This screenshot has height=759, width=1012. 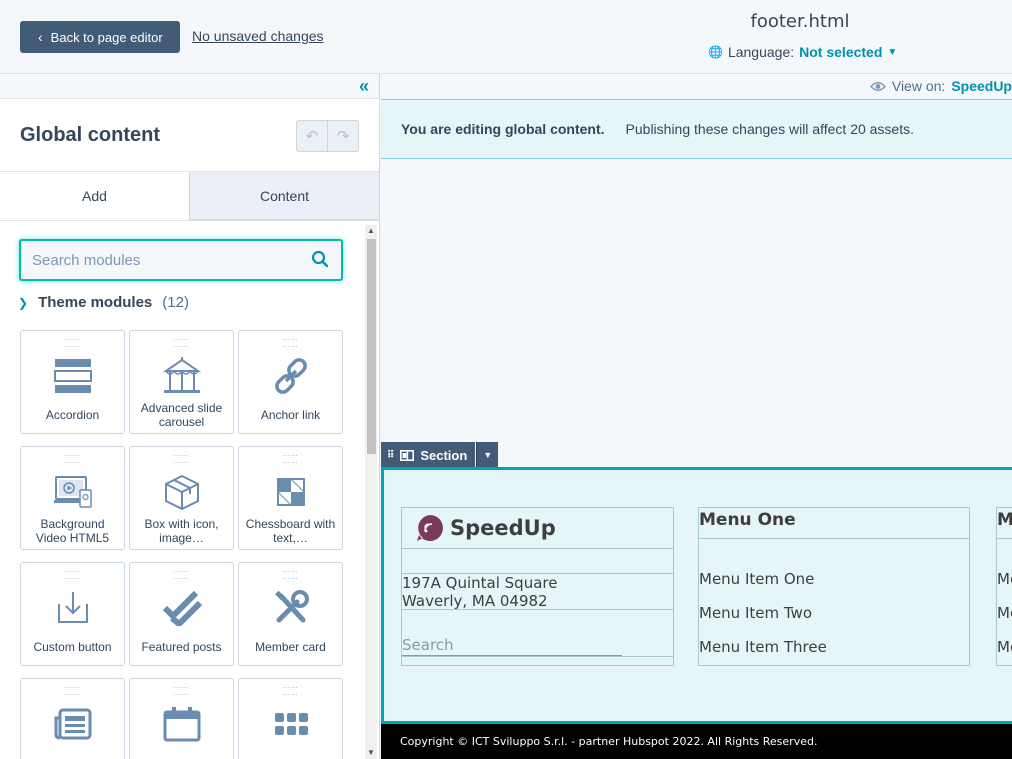 What do you see at coordinates (364, 86) in the screenshot?
I see `collapse-sidebar-icon: «` at bounding box center [364, 86].